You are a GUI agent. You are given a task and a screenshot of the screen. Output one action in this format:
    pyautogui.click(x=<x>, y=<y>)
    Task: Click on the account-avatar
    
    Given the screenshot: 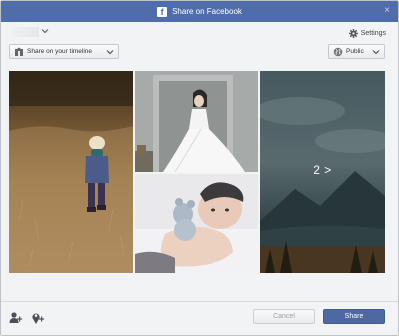 What is the action you would take?
    pyautogui.click(x=25, y=32)
    